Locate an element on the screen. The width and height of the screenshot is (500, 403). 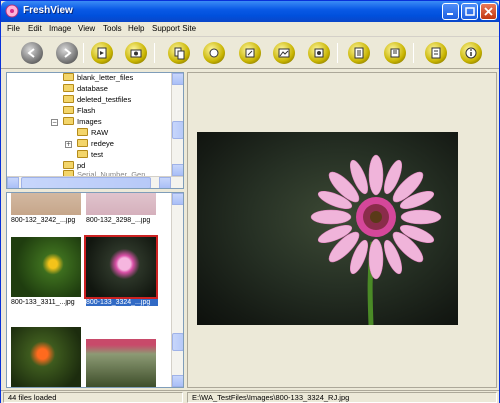
menu-file: File is located at coordinates (13, 28).